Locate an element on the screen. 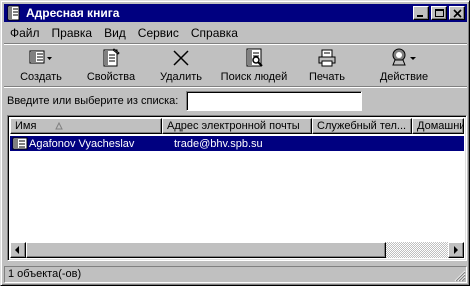 This screenshot has height=286, width=470. scroll-thumb is located at coordinates (206, 250).